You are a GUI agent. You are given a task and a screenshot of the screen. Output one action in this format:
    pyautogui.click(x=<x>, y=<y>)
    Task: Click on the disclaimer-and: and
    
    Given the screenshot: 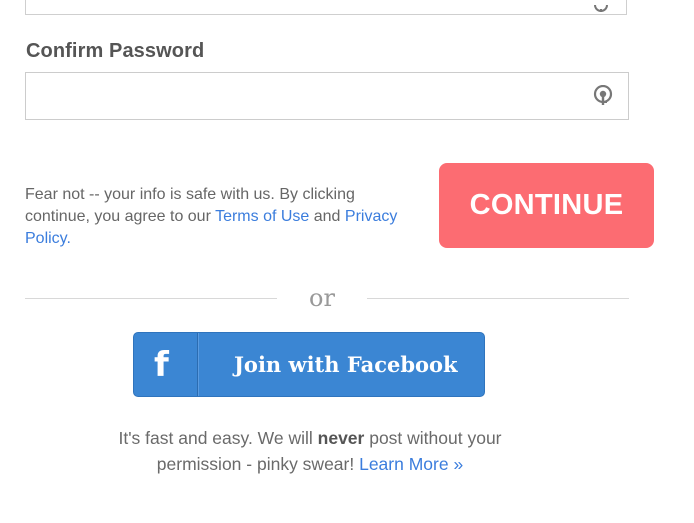 What is the action you would take?
    pyautogui.click(x=327, y=216)
    